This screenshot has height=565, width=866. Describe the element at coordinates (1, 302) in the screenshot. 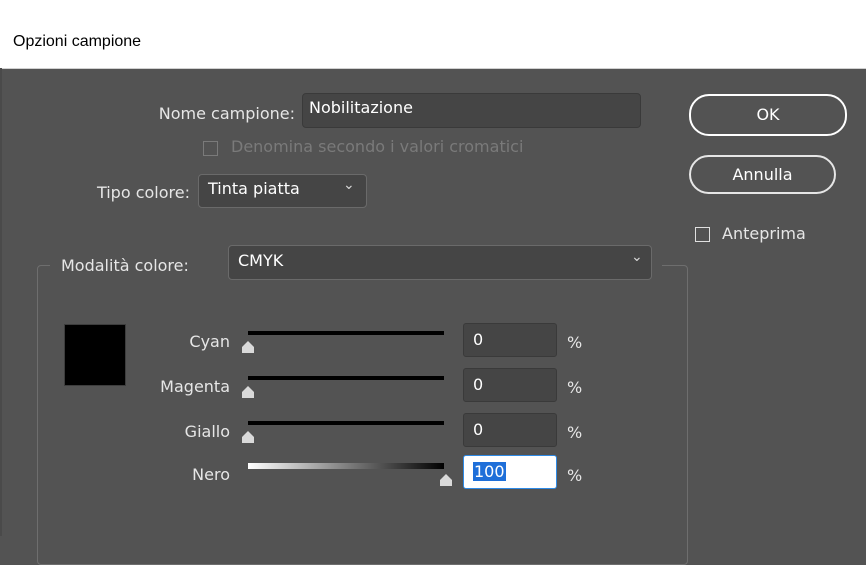

I see `window-left-edge` at that location.